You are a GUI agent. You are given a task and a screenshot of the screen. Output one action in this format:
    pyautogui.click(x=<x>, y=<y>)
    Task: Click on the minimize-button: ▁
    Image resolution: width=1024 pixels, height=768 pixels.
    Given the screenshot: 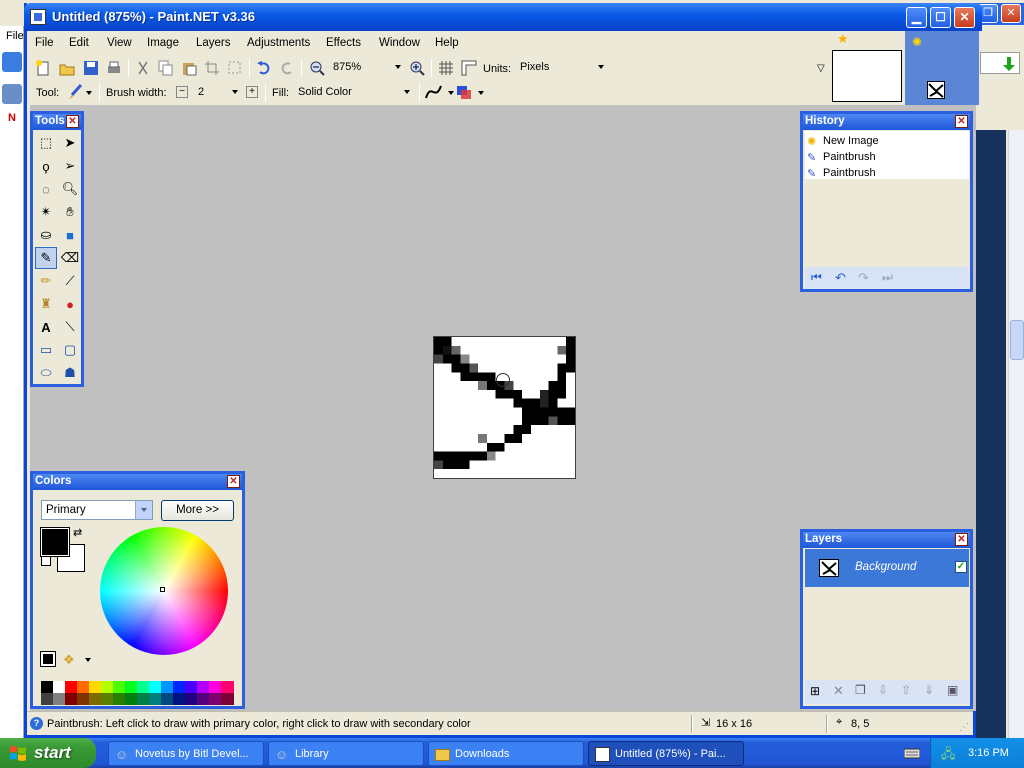 What is the action you would take?
    pyautogui.click(x=916, y=17)
    